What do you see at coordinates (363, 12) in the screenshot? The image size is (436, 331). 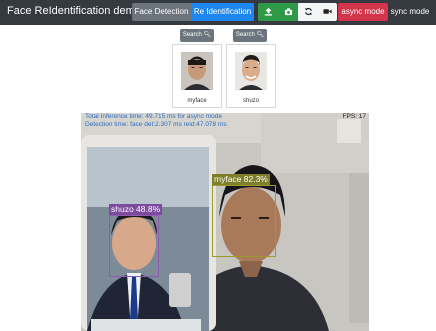 I see `async-mode-button: async mode` at bounding box center [363, 12].